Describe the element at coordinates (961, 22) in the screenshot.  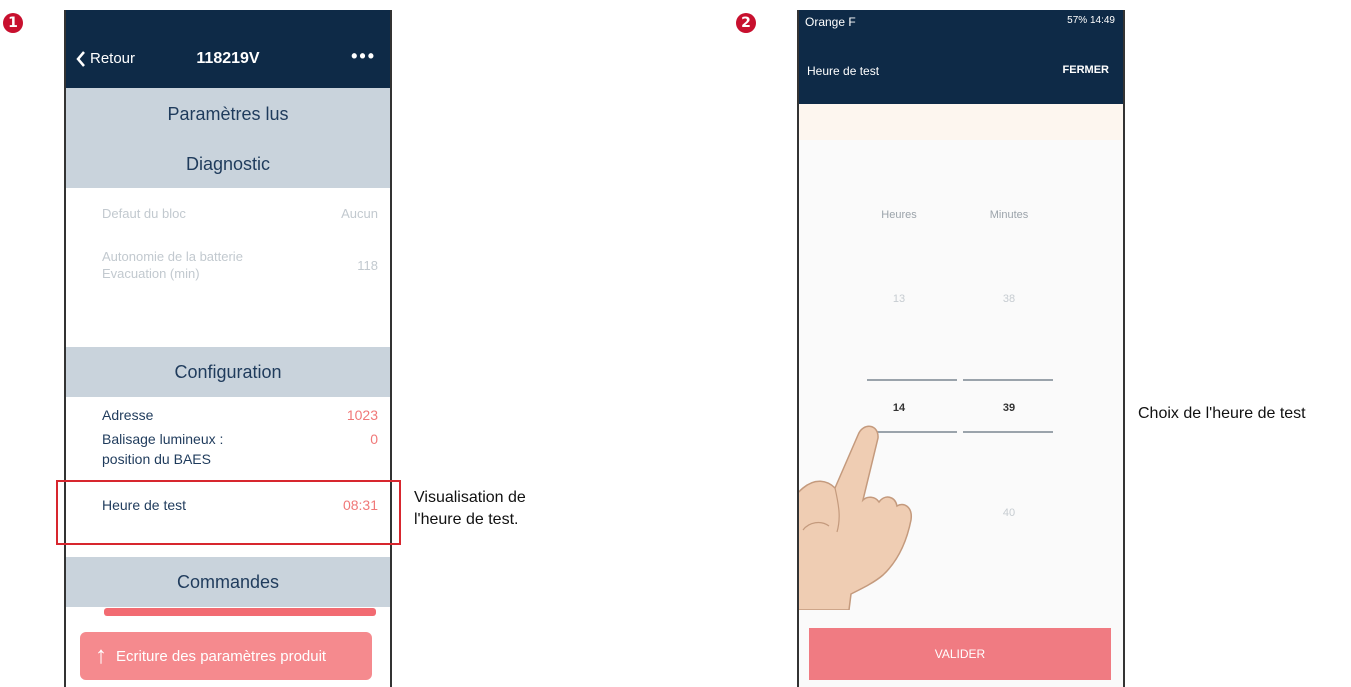
I see `status-bar: Orange F 57% 14:49` at that location.